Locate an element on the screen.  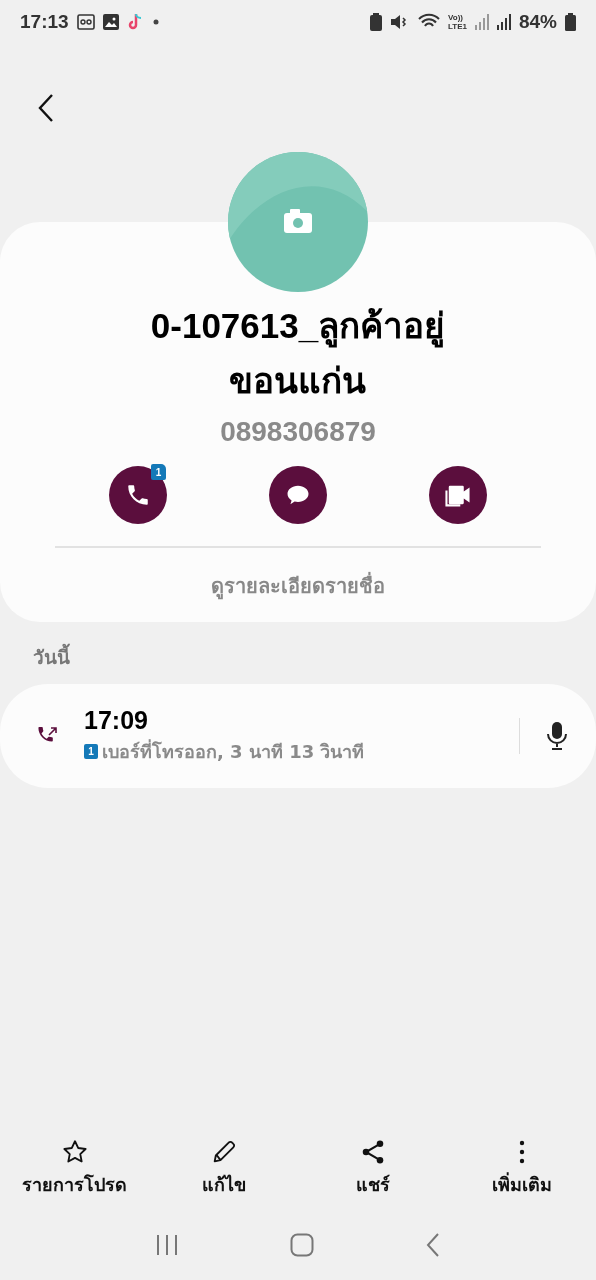
share-button: แชร์ is located at coordinates (372, 1168).